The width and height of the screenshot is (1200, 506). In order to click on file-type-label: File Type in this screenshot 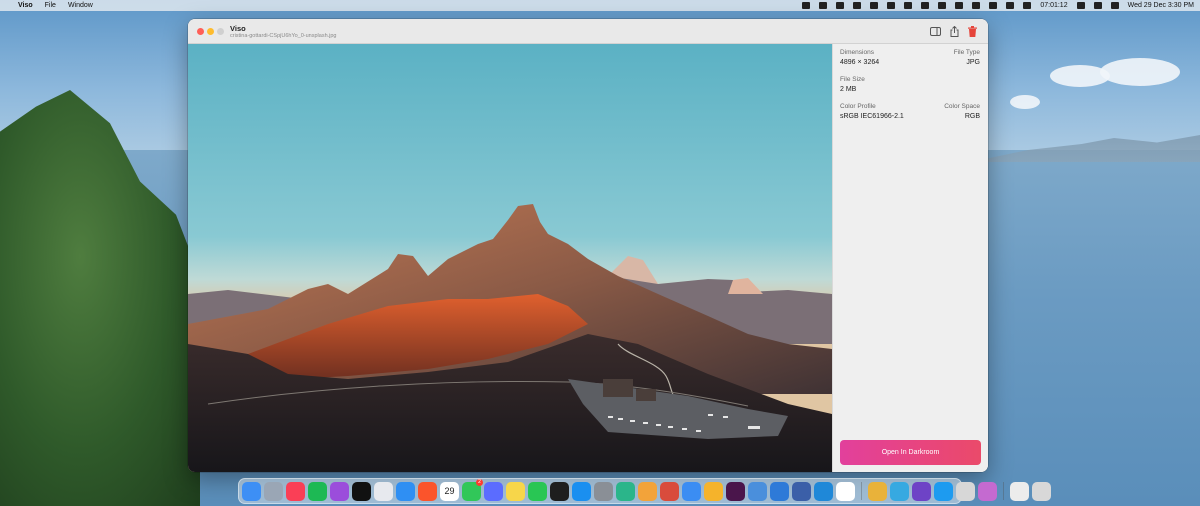, I will do `click(966, 52)`.